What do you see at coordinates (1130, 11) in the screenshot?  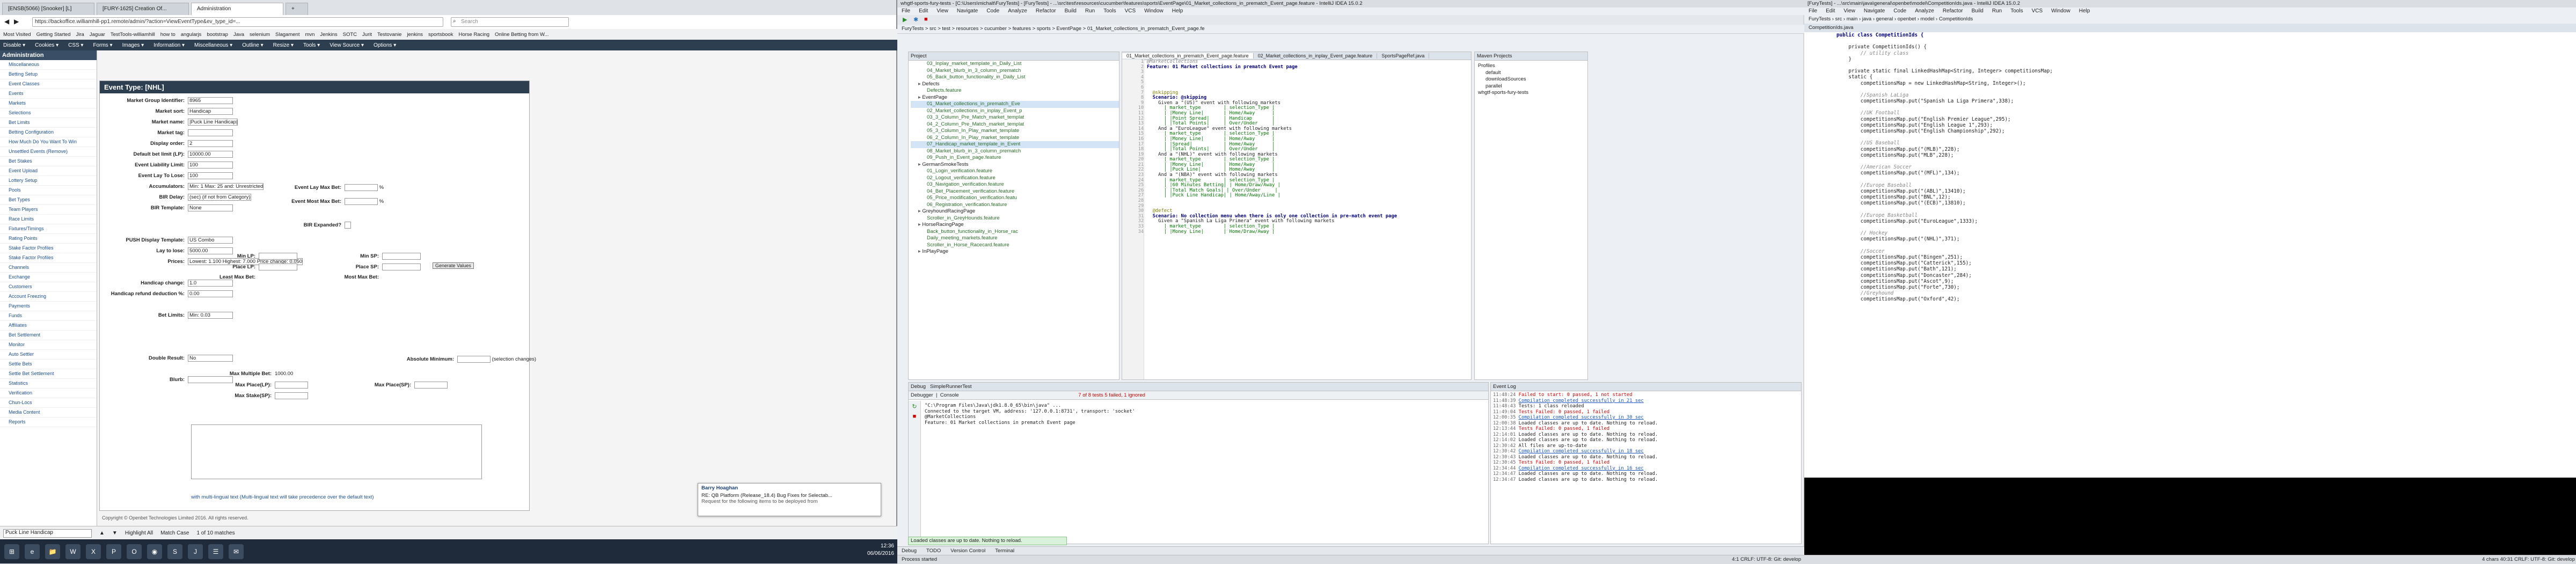 I see `menu-item: VCS` at bounding box center [1130, 11].